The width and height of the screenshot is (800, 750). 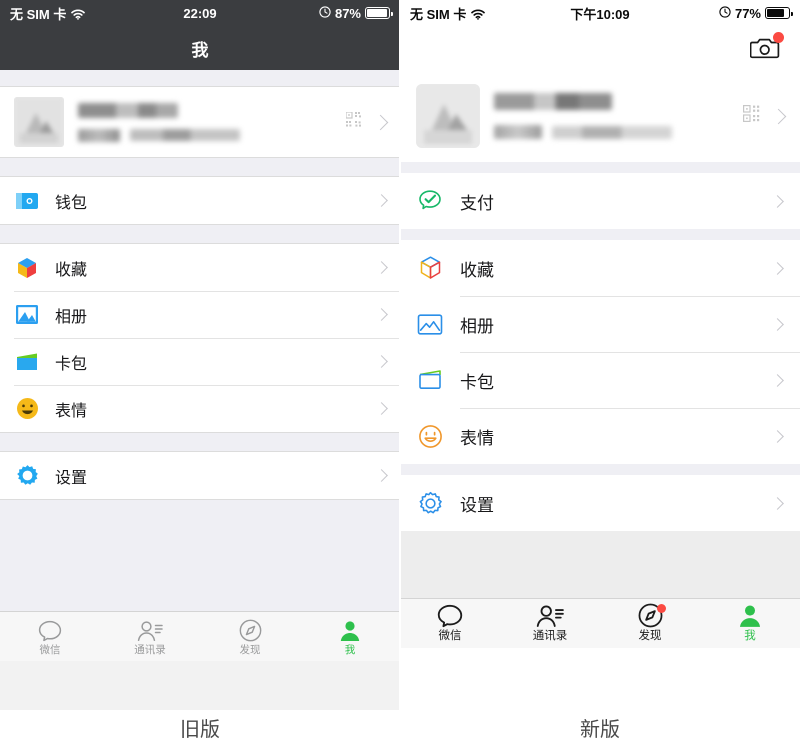 I want to click on tab-label: 通讯录, so click(x=550, y=636).